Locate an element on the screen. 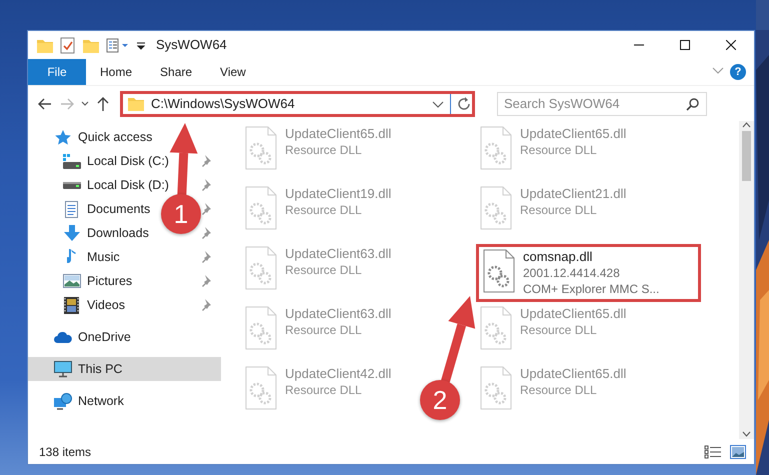 This screenshot has width=769, height=475. nav-label: Downloads is located at coordinates (118, 233).